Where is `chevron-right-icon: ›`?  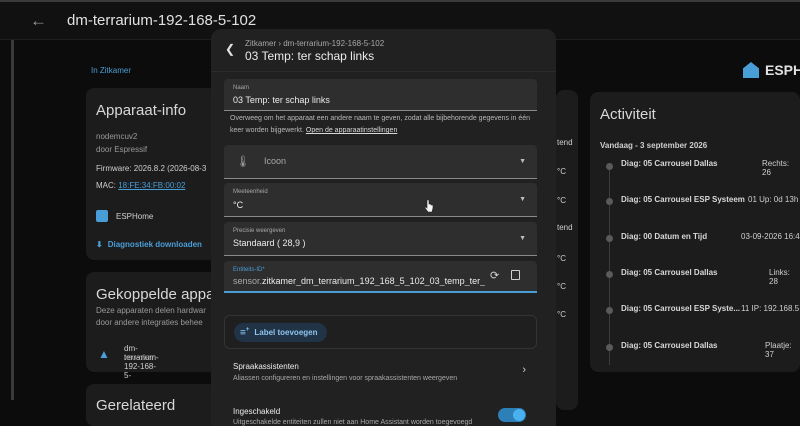 chevron-right-icon: › is located at coordinates (524, 370).